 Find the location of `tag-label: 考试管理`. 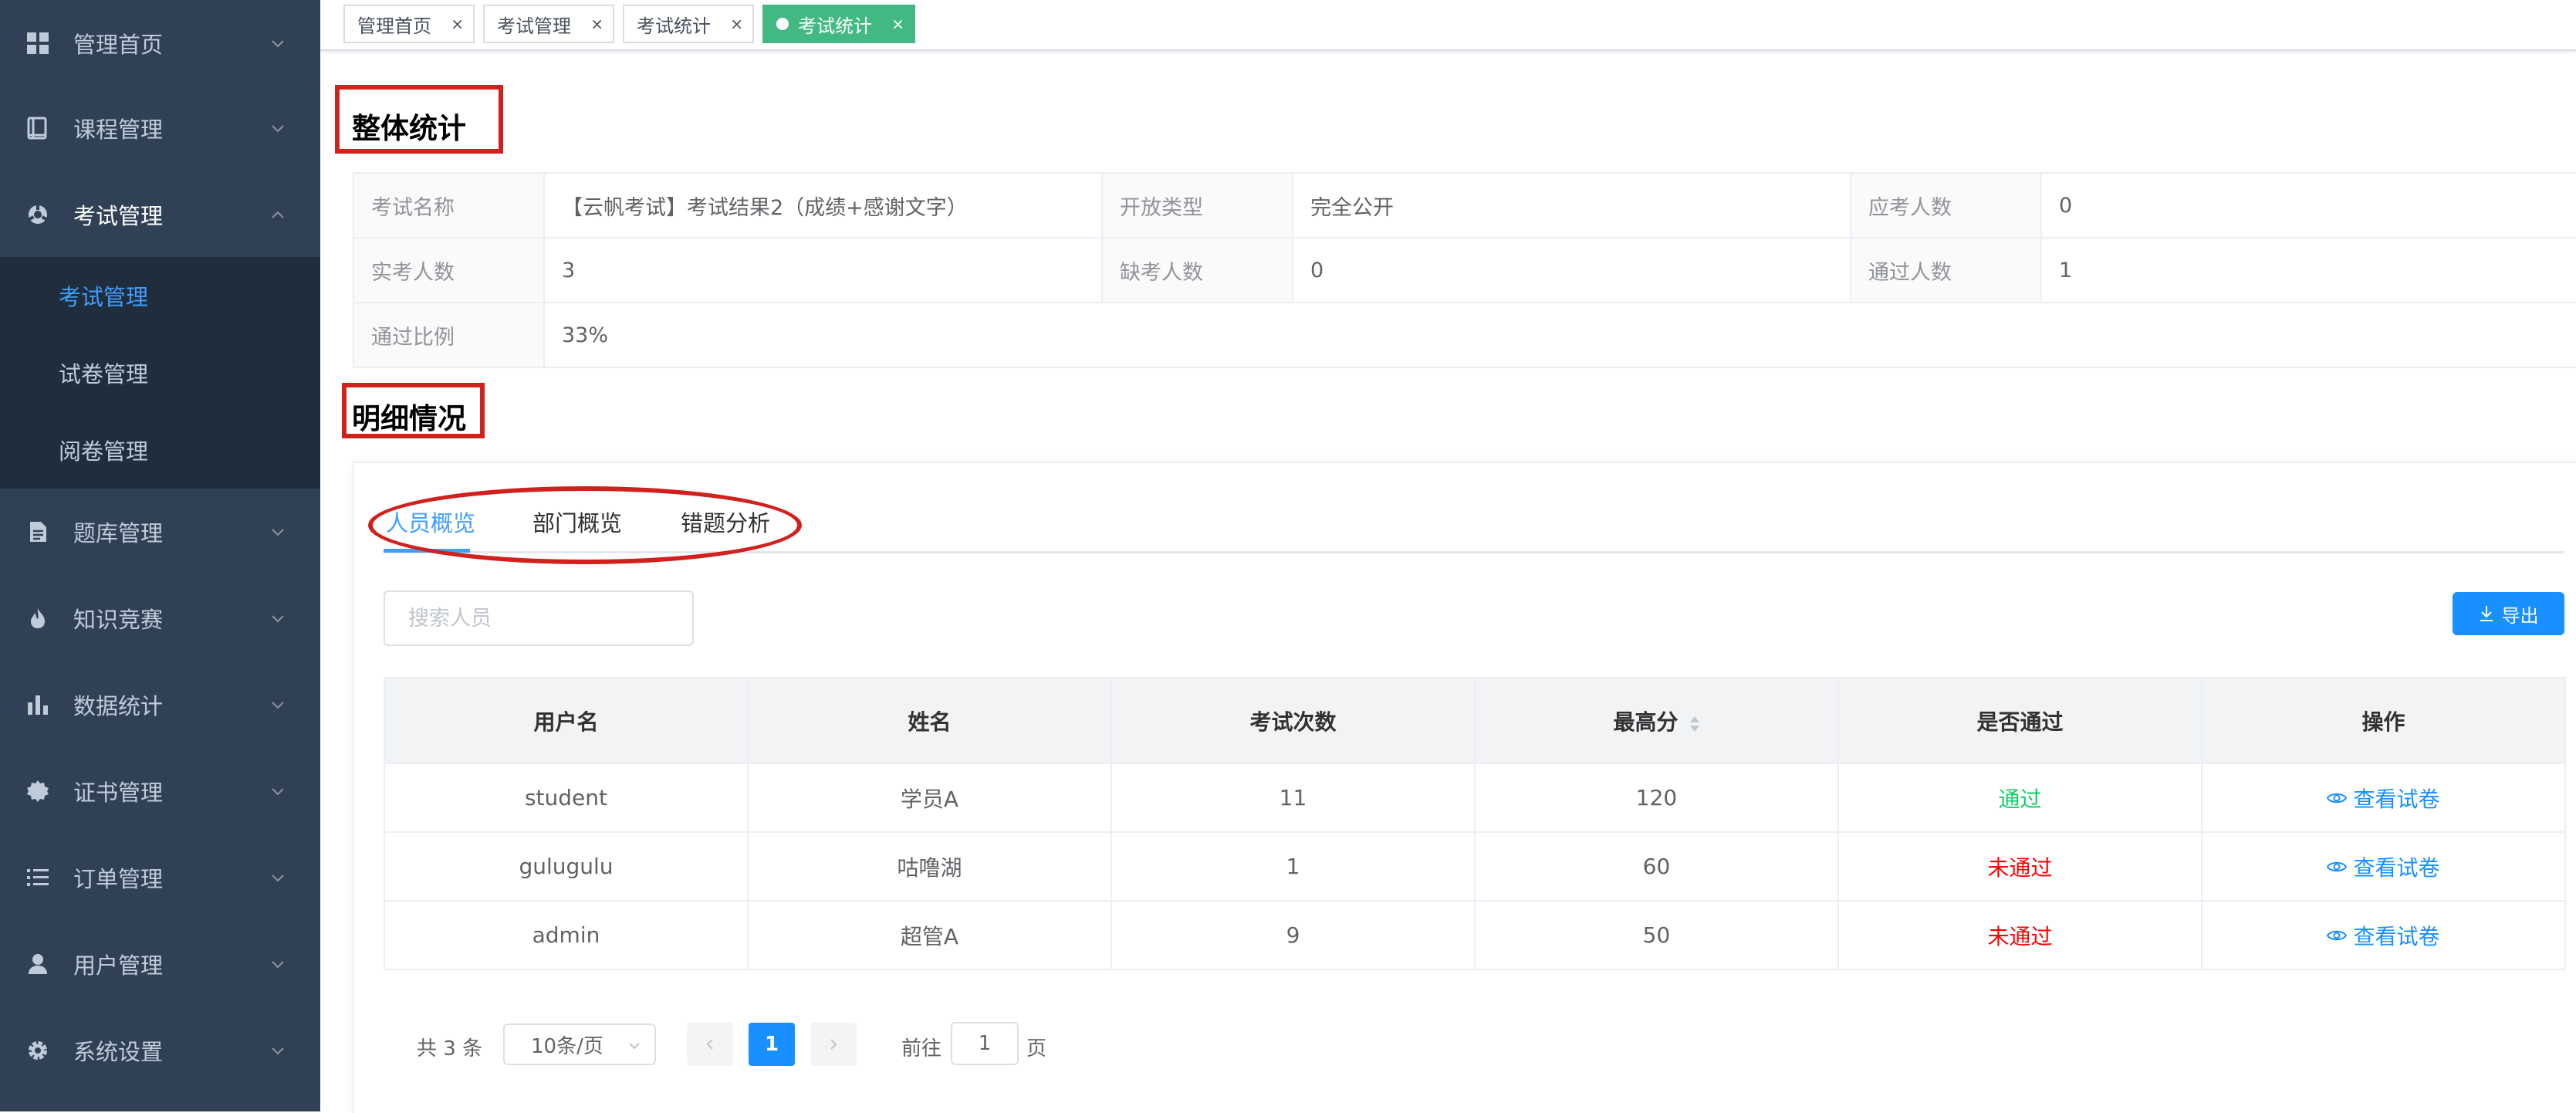

tag-label: 考试管理 is located at coordinates (534, 26).